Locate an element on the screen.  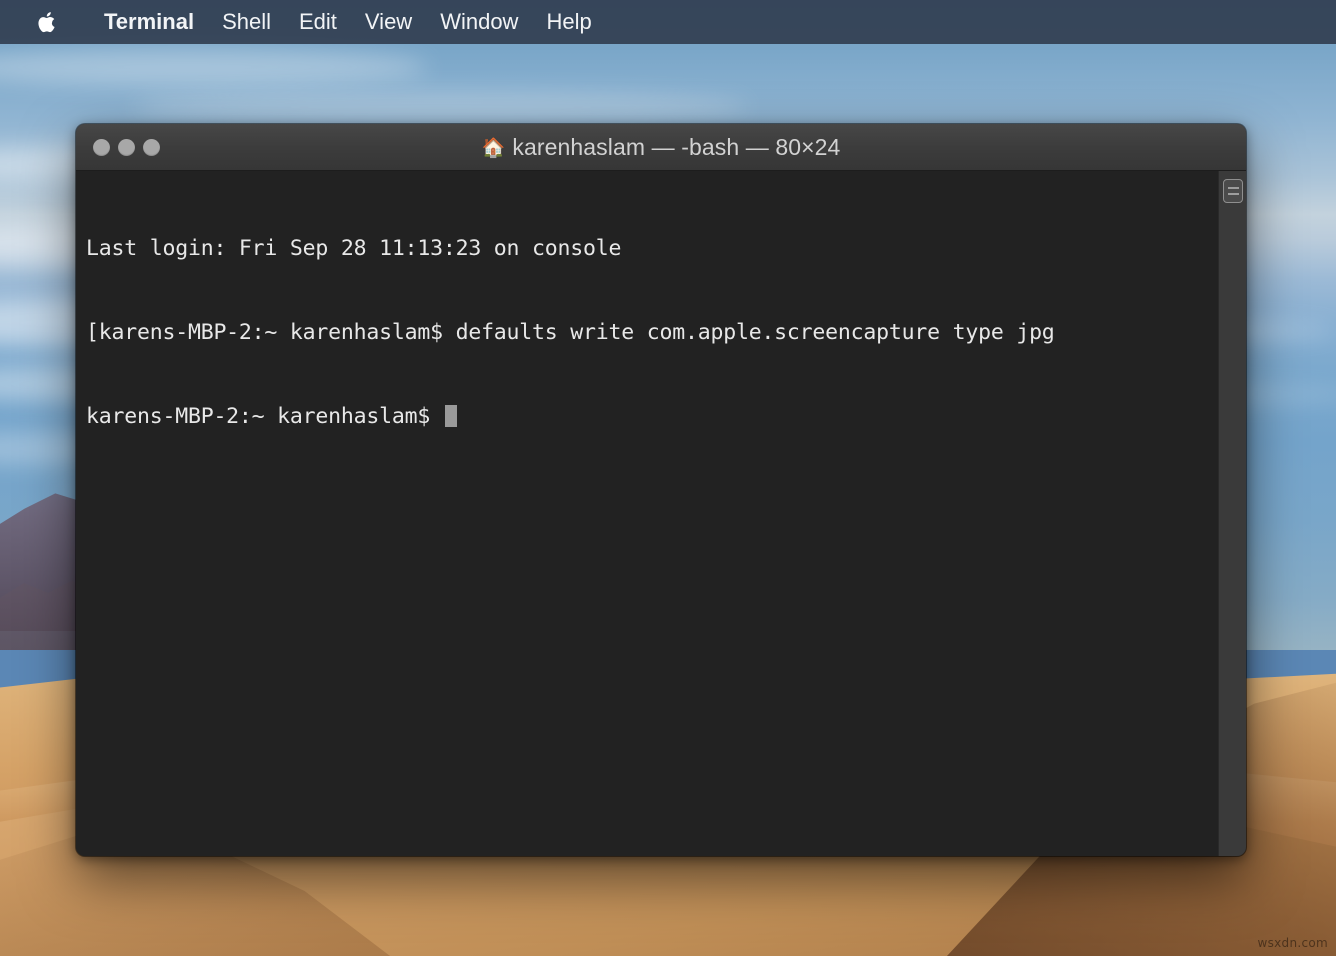
menu-bar: Terminal Shell Edit View Window Help is located at coordinates (668, 22).